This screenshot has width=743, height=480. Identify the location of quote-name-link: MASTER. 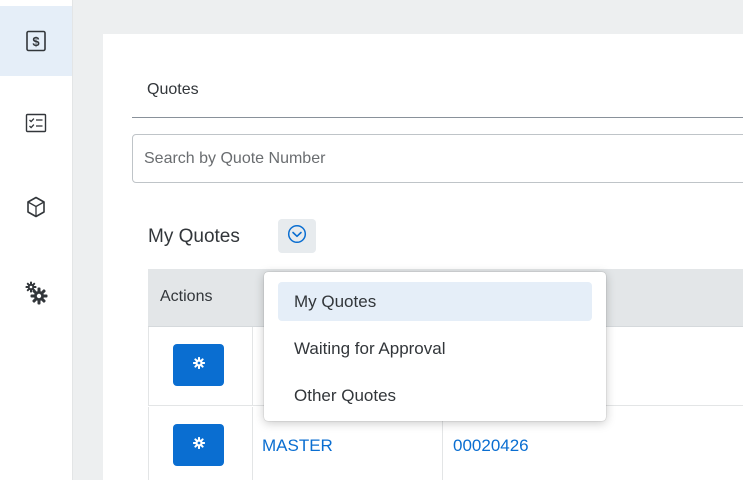
(297, 446).